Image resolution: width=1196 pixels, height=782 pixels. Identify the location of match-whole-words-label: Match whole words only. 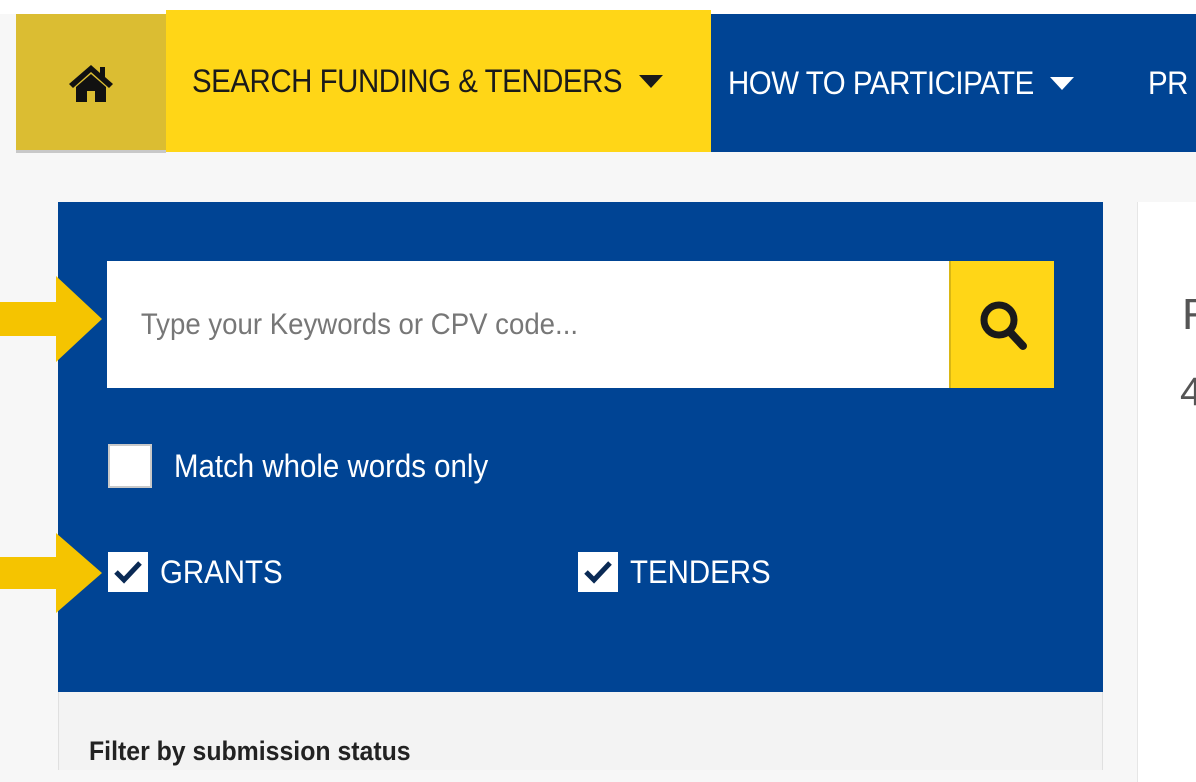
(331, 465).